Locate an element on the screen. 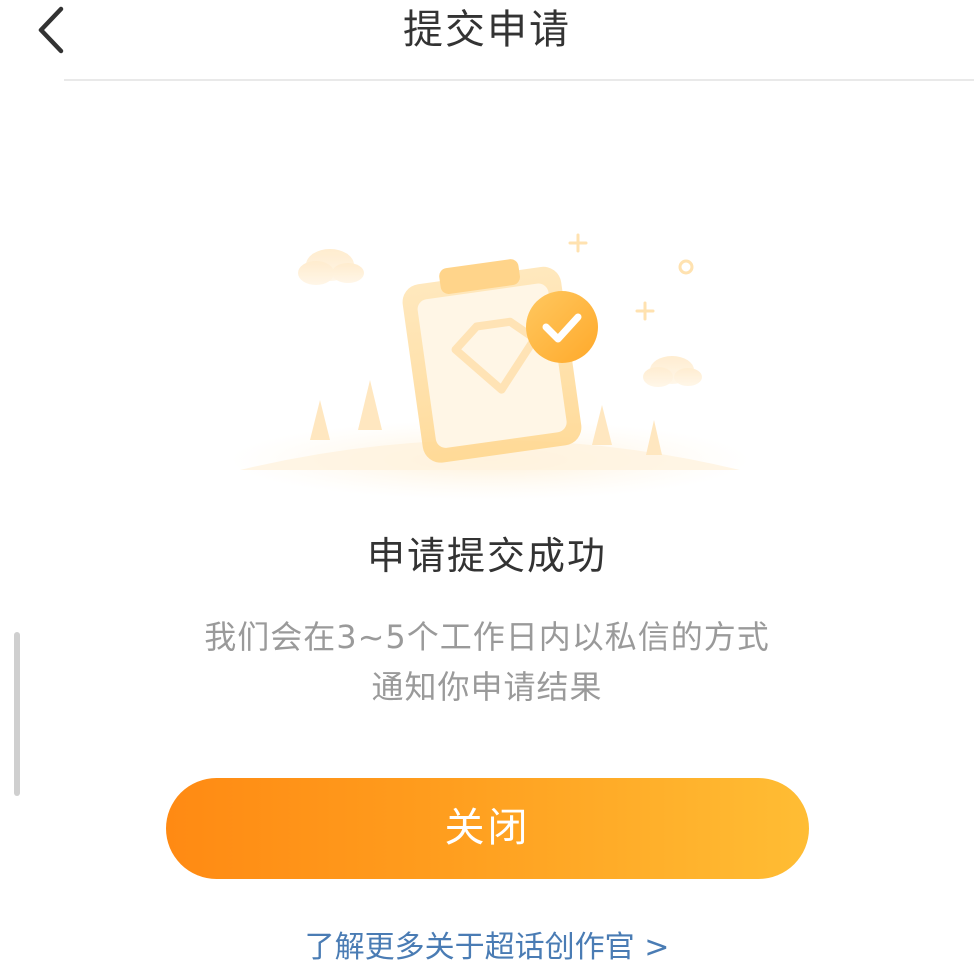 Image resolution: width=974 pixels, height=974 pixels. learn-more-link: 了解更多关于超话创作官 > is located at coordinates (487, 948).